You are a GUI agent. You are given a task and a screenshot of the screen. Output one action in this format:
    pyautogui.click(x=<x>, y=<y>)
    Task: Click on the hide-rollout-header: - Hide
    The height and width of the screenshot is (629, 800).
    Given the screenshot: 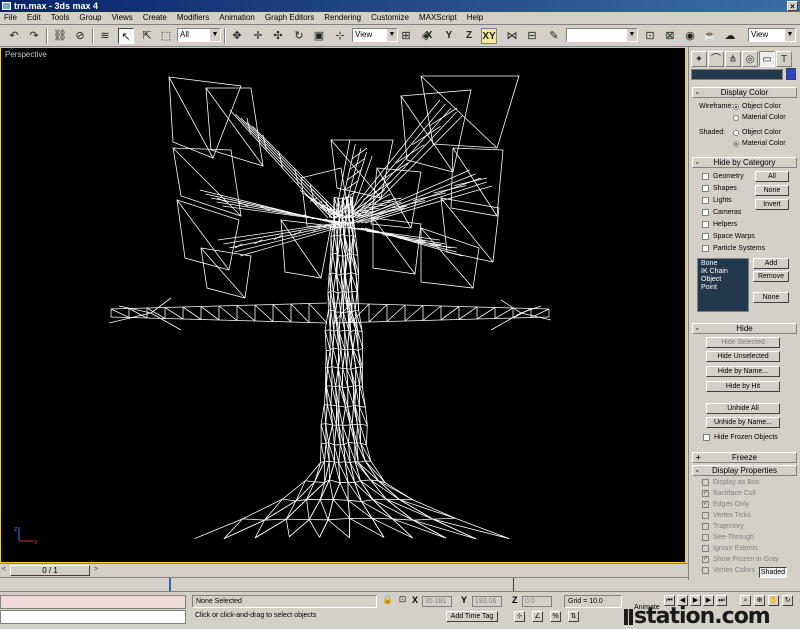 What is the action you would take?
    pyautogui.click(x=744, y=328)
    